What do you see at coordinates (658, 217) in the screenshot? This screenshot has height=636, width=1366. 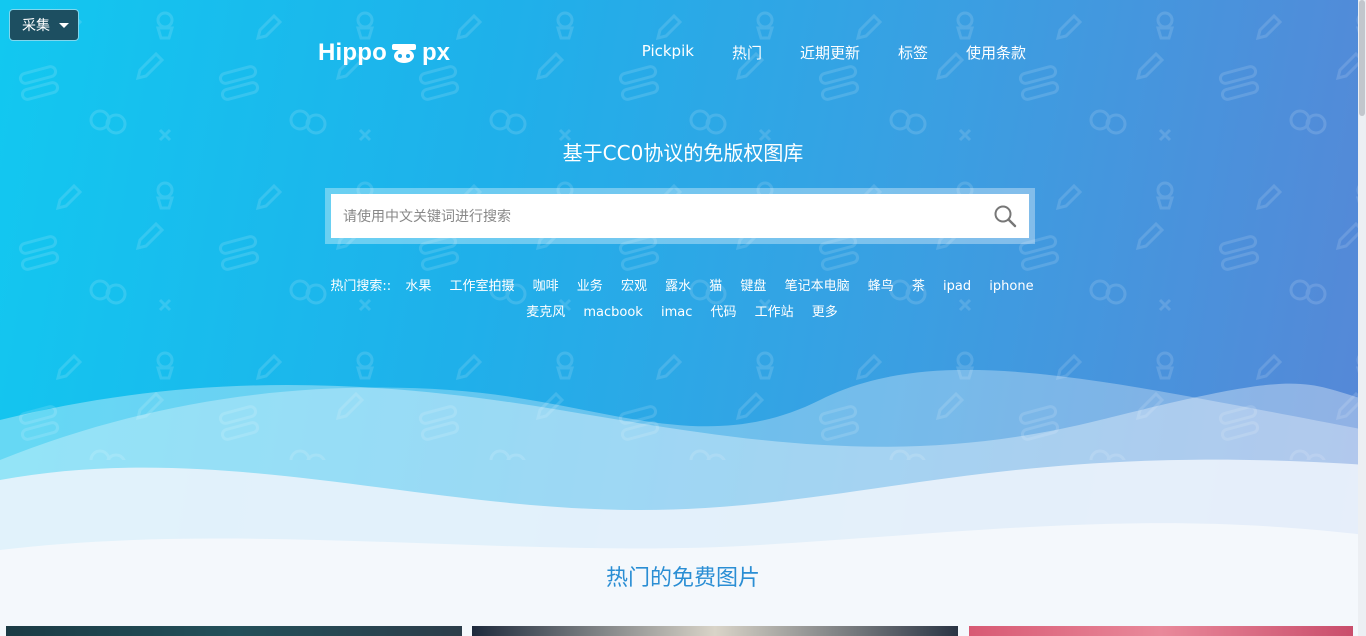 I see `search-input` at bounding box center [658, 217].